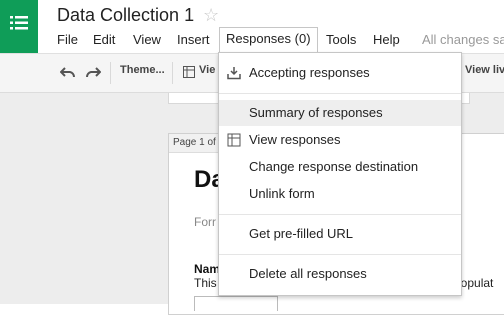 The height and width of the screenshot is (315, 504). What do you see at coordinates (211, 15) in the screenshot?
I see `star-icon: ☆` at bounding box center [211, 15].